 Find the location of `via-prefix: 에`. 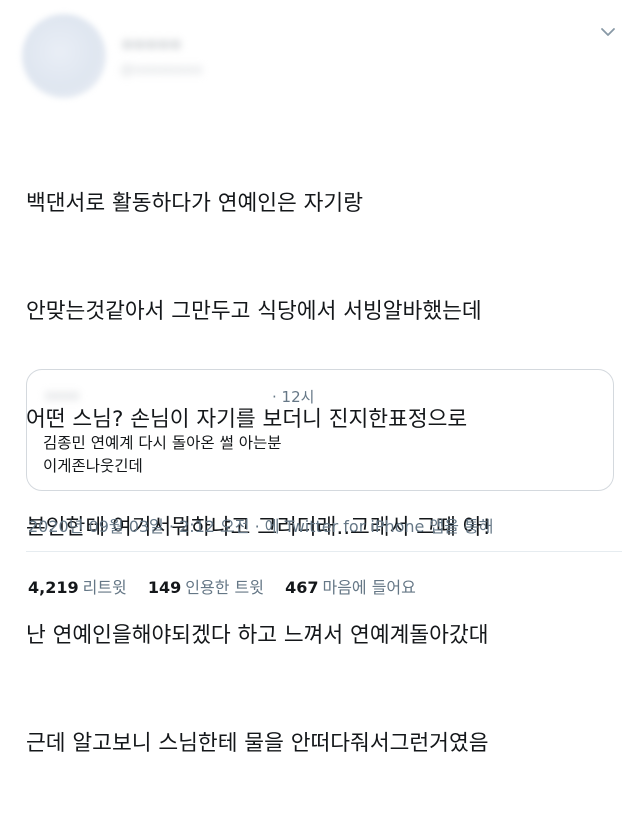

via-prefix: 에 is located at coordinates (272, 526).